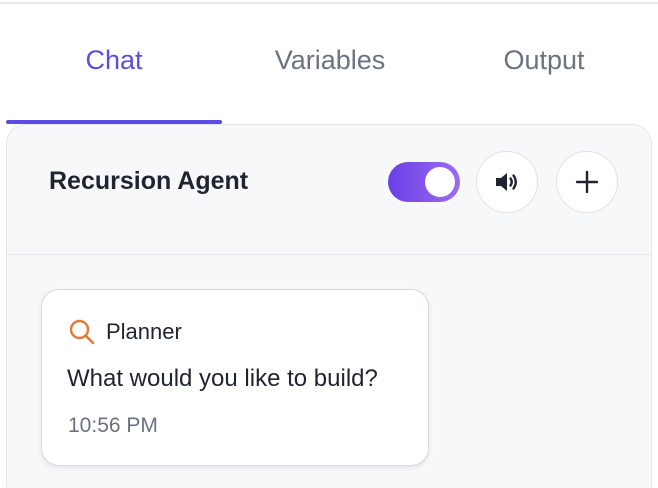 Image resolution: width=658 pixels, height=488 pixels. I want to click on tab-output: Output, so click(544, 60).